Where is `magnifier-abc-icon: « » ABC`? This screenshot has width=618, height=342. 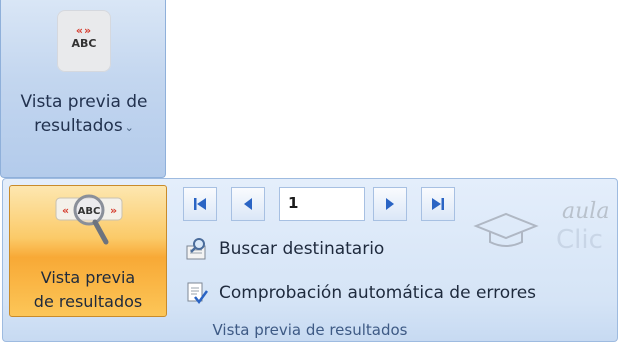 magnifier-abc-icon: « » ABC is located at coordinates (89, 219).